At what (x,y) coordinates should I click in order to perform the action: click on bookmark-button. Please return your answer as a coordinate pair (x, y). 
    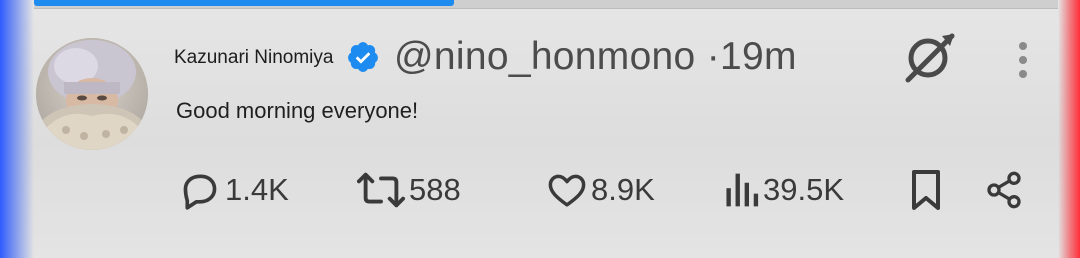
    Looking at the image, I should click on (926, 190).